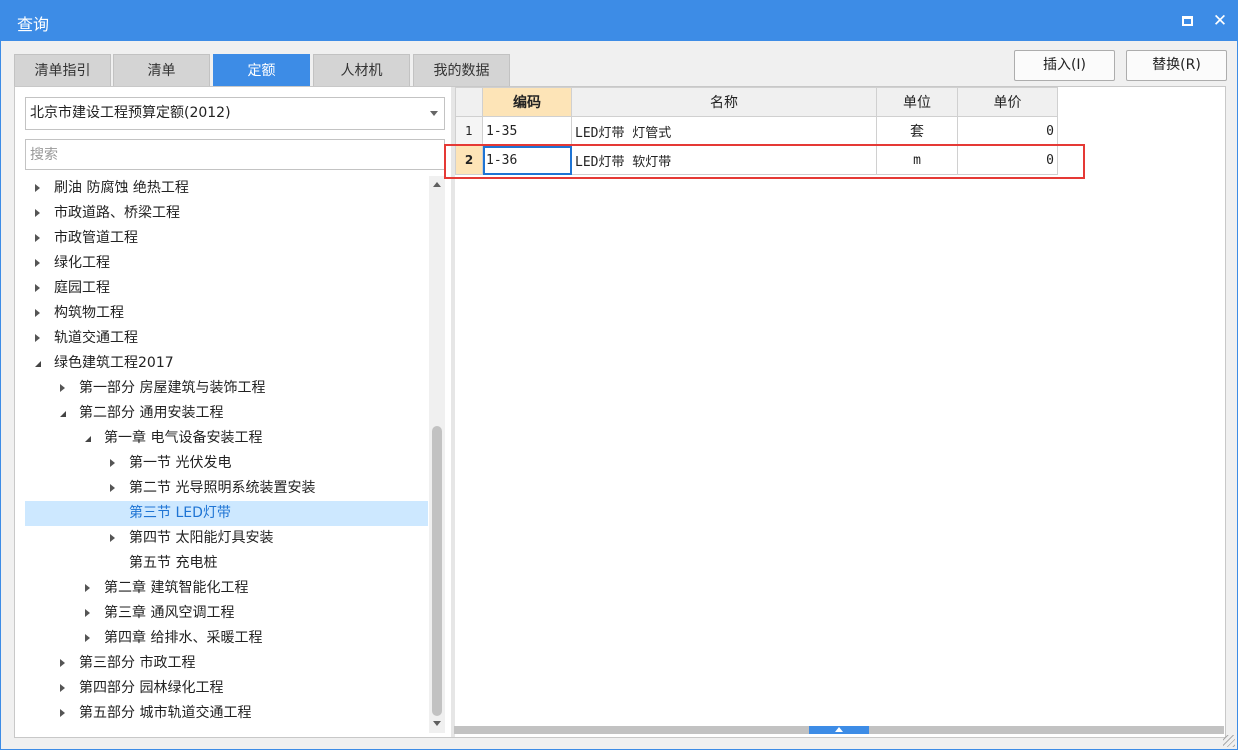 This screenshot has height=750, width=1238. Describe the element at coordinates (619, 21) in the screenshot. I see `title-bar: 查询 ✕` at that location.